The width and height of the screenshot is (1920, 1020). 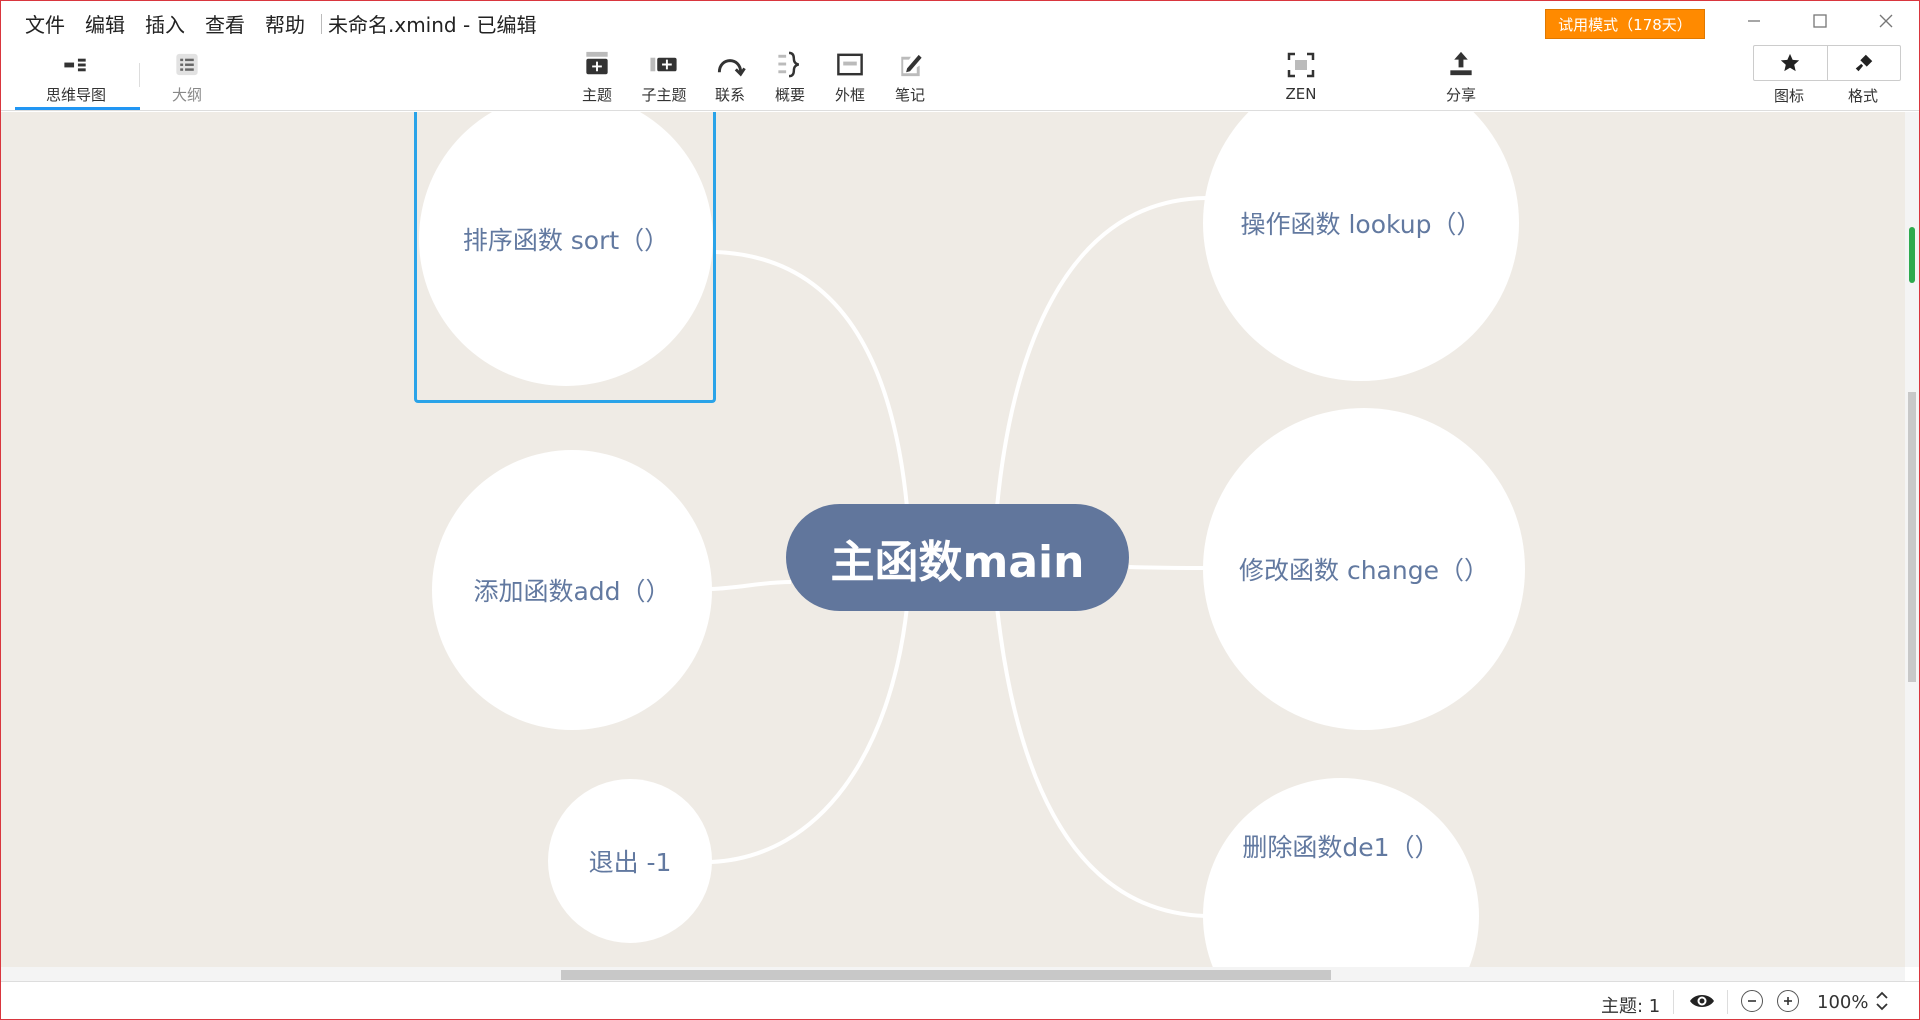 I want to click on maximize-button, so click(x=1820, y=21).